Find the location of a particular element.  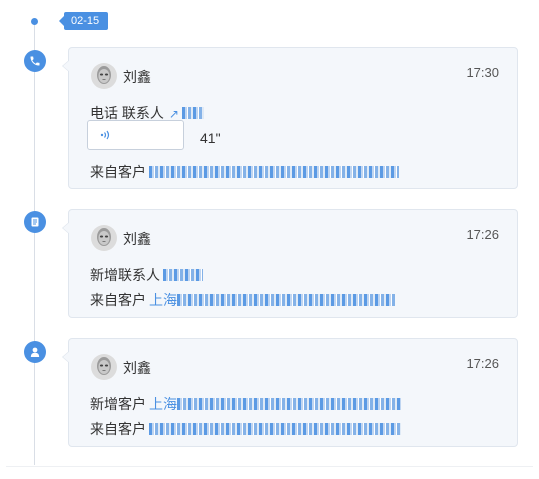

date-tag: 02-15 is located at coordinates (83, 21).